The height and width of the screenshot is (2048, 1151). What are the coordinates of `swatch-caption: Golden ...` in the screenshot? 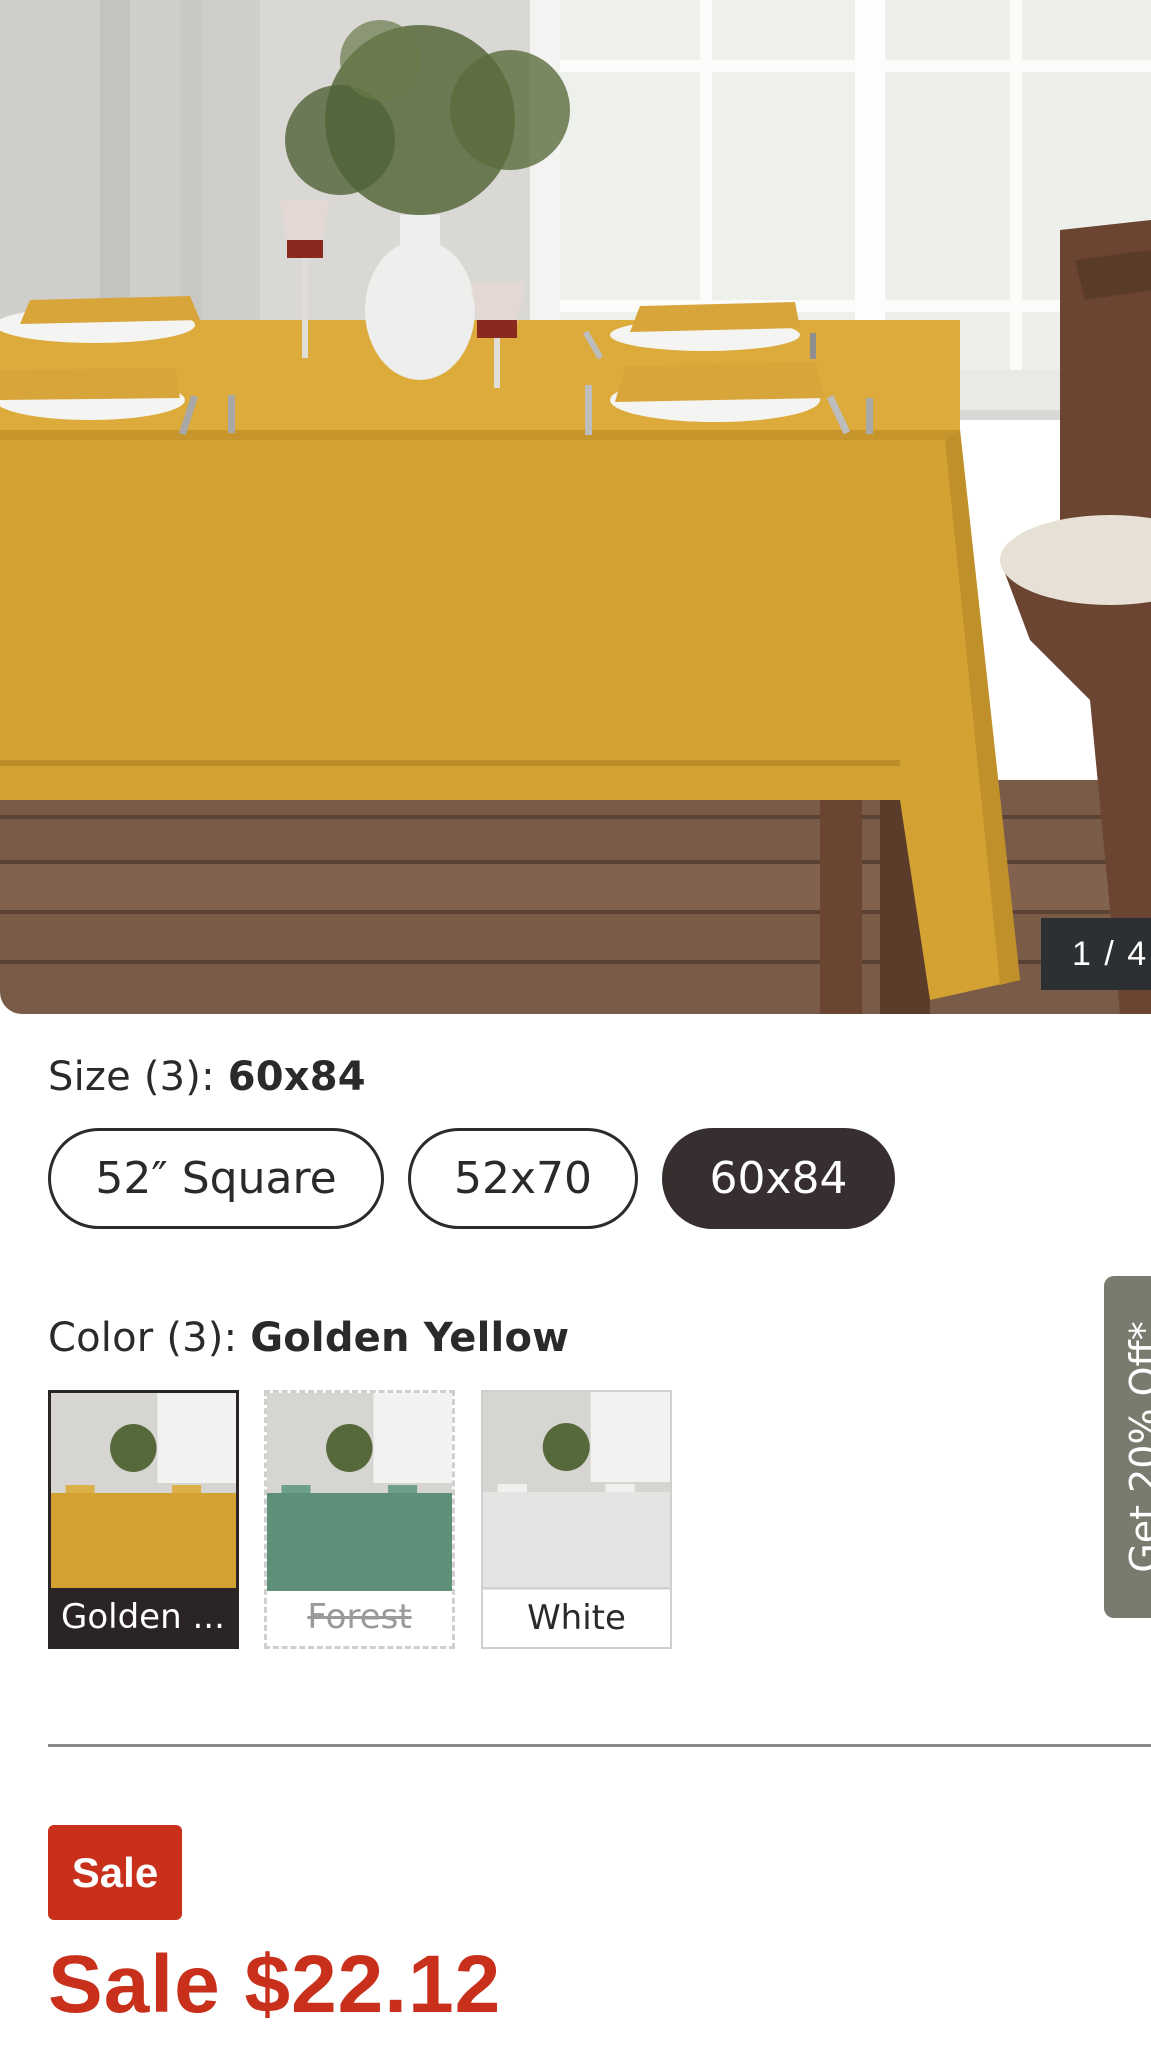 It's located at (143, 1617).